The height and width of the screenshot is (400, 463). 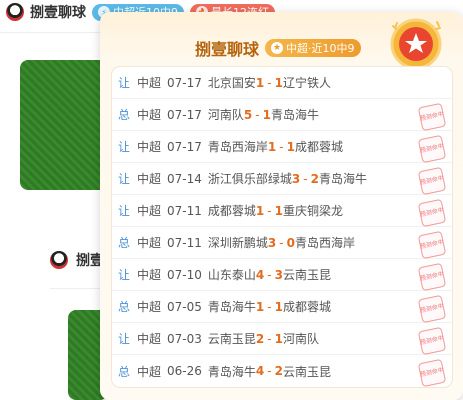 What do you see at coordinates (231, 83) in the screenshot?
I see `home-team: 北京国安` at bounding box center [231, 83].